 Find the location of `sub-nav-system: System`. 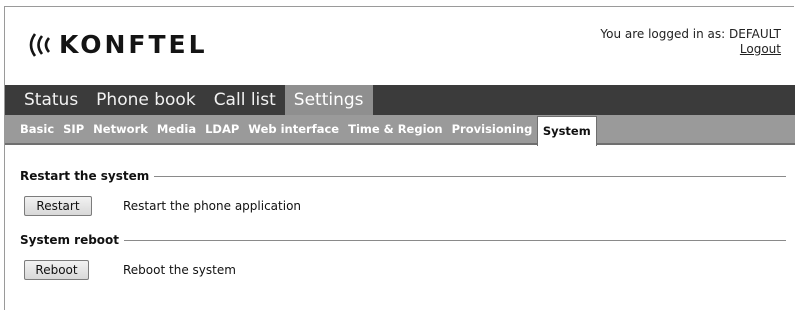

sub-nav-system: System is located at coordinates (566, 131).